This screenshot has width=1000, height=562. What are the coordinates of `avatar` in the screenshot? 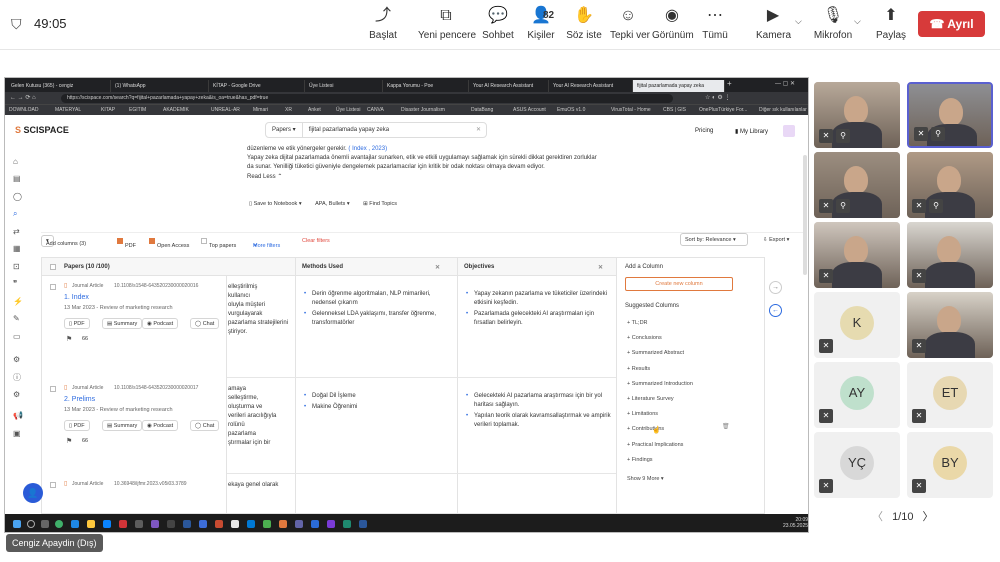 It's located at (789, 131).